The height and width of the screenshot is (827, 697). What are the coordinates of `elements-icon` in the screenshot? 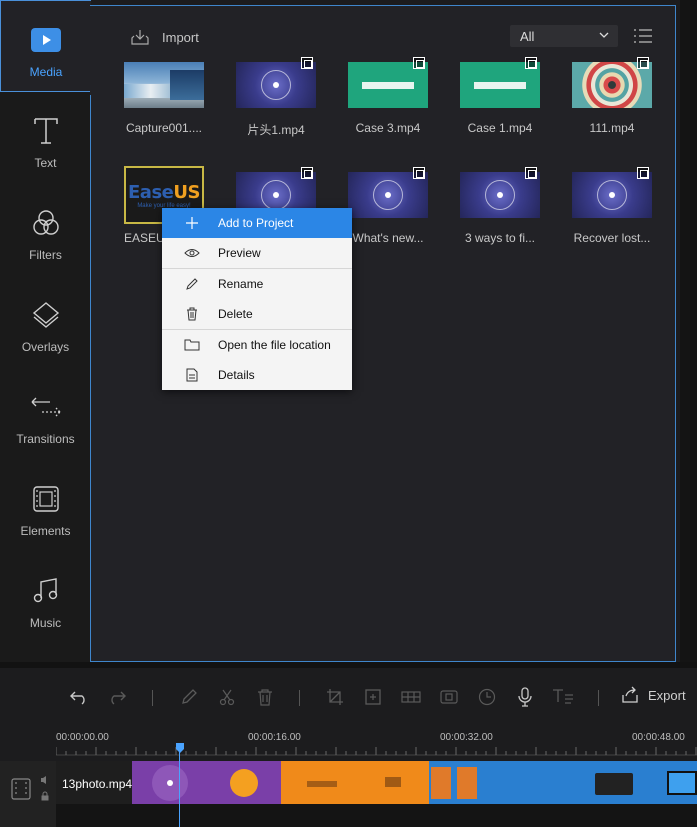 It's located at (46, 499).